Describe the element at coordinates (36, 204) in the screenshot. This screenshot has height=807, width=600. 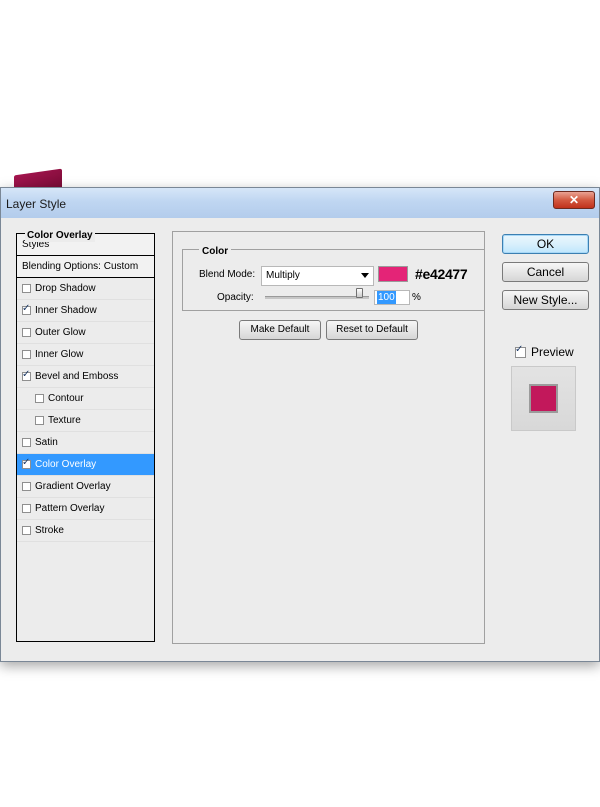
I see `window-title: Layer Style` at that location.